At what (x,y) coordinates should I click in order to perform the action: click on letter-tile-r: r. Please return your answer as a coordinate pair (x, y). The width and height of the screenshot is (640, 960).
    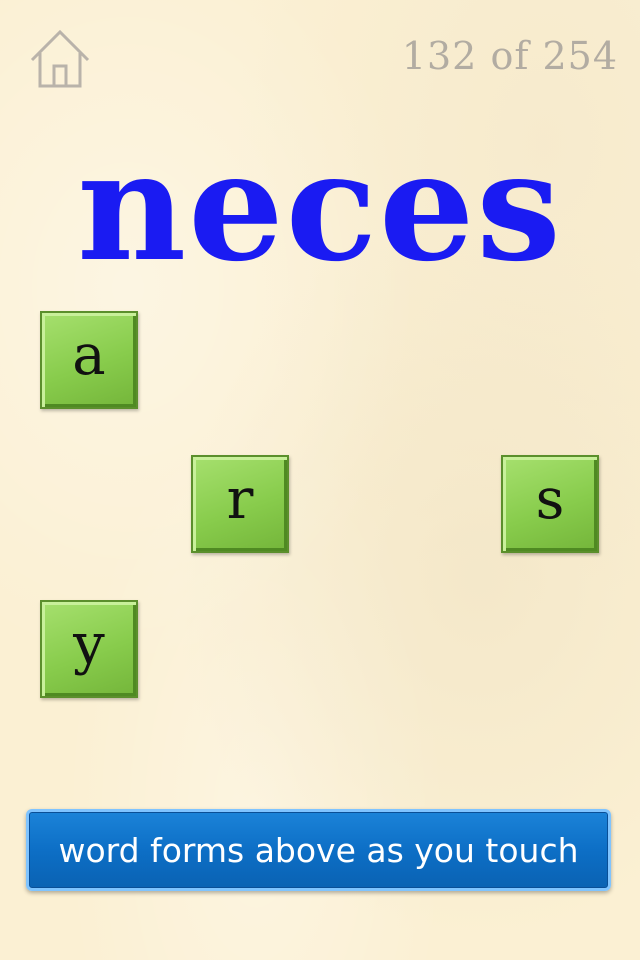
    Looking at the image, I should click on (240, 504).